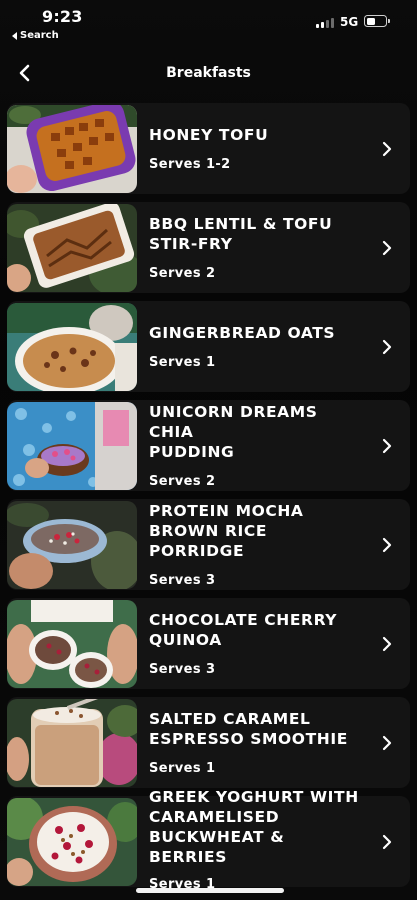  I want to click on recipe-text: GINGERBREAD OATS Serves 1, so click(257, 346).